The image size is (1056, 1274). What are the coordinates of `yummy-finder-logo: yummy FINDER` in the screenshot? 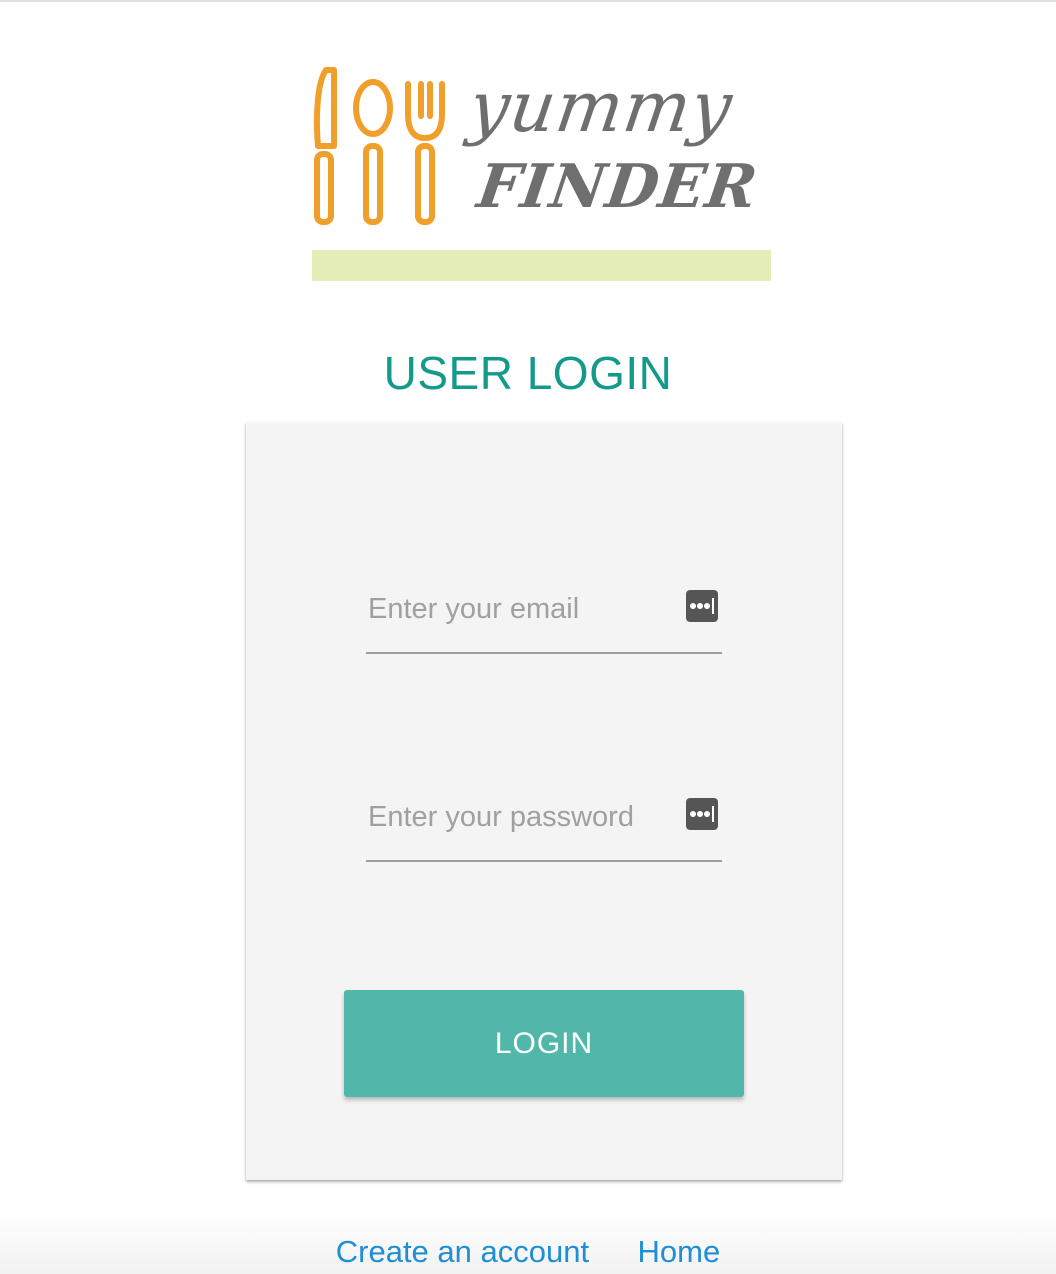 It's located at (552, 174).